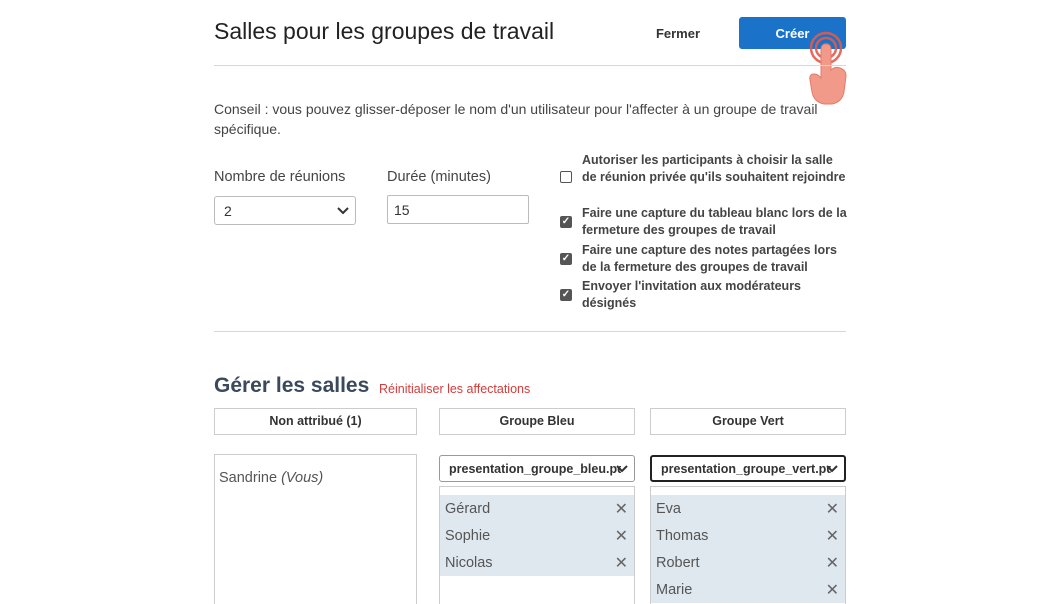 The image size is (1058, 604). Describe the element at coordinates (748, 421) in the screenshot. I see `green-group-header: Groupe Vert` at that location.